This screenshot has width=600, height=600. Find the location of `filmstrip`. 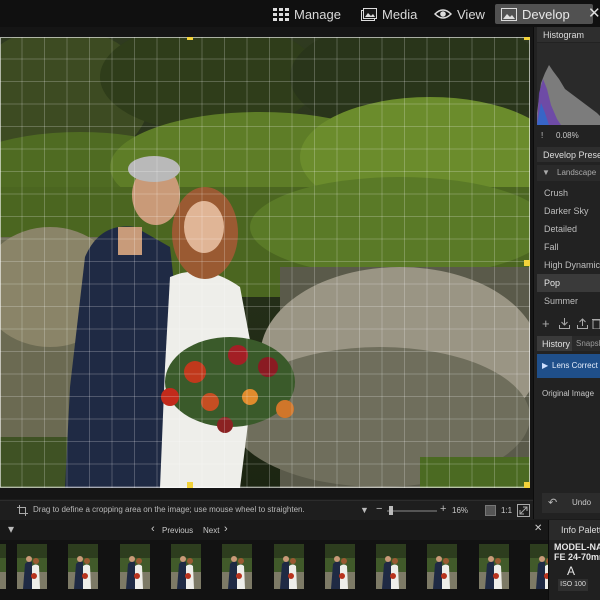

filmstrip is located at coordinates (280, 570).